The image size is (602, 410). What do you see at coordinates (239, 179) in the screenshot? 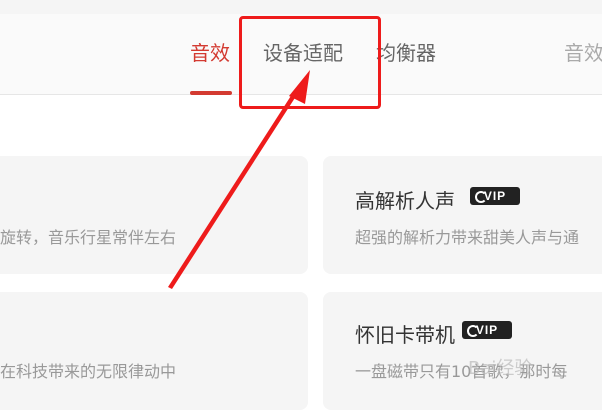
I see `annotation-arrow` at bounding box center [239, 179].